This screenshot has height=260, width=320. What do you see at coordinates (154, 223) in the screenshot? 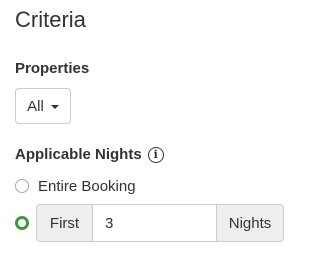
I see `nights-count-input` at bounding box center [154, 223].